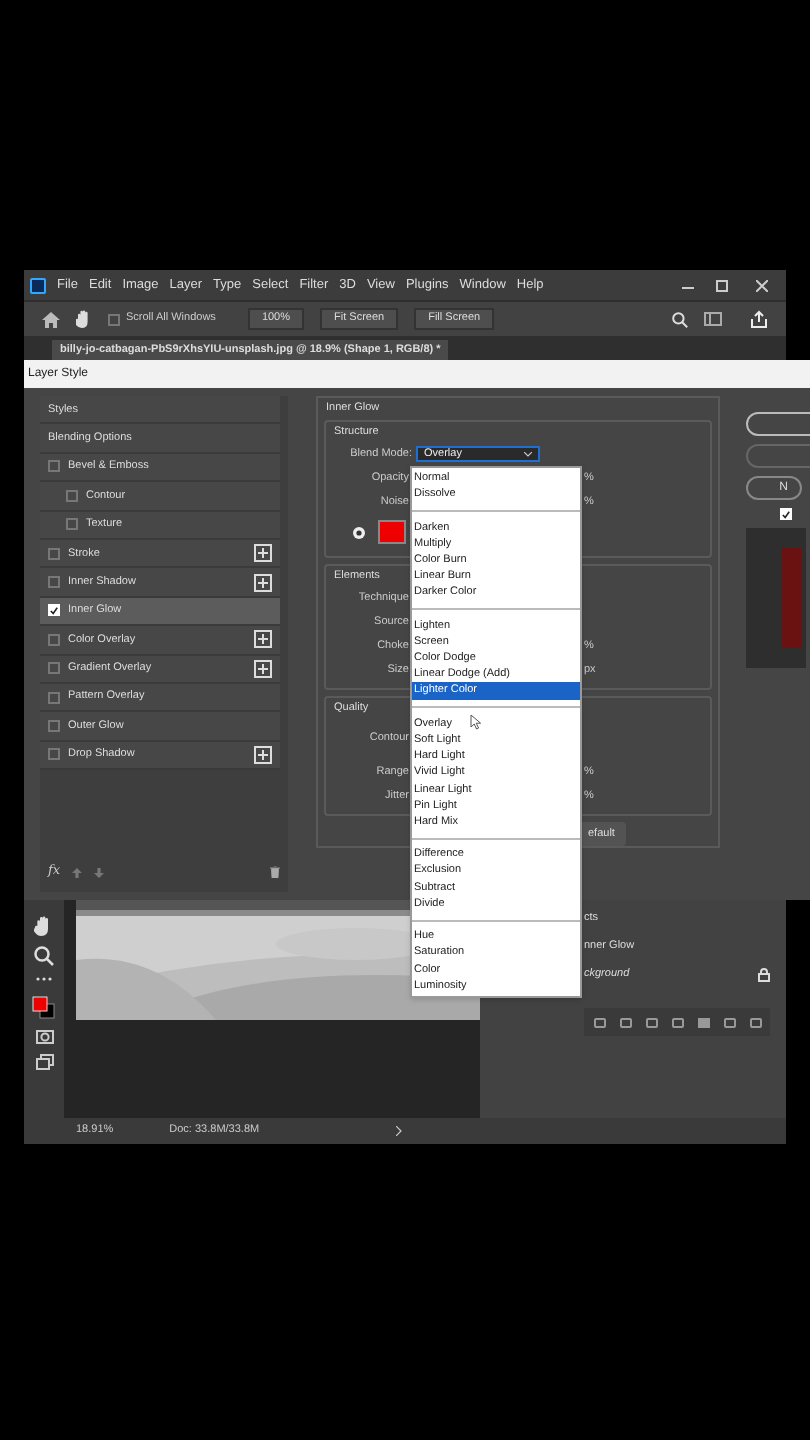 The image size is (810, 1440). What do you see at coordinates (528, 454) in the screenshot?
I see `chevron-down-icon` at bounding box center [528, 454].